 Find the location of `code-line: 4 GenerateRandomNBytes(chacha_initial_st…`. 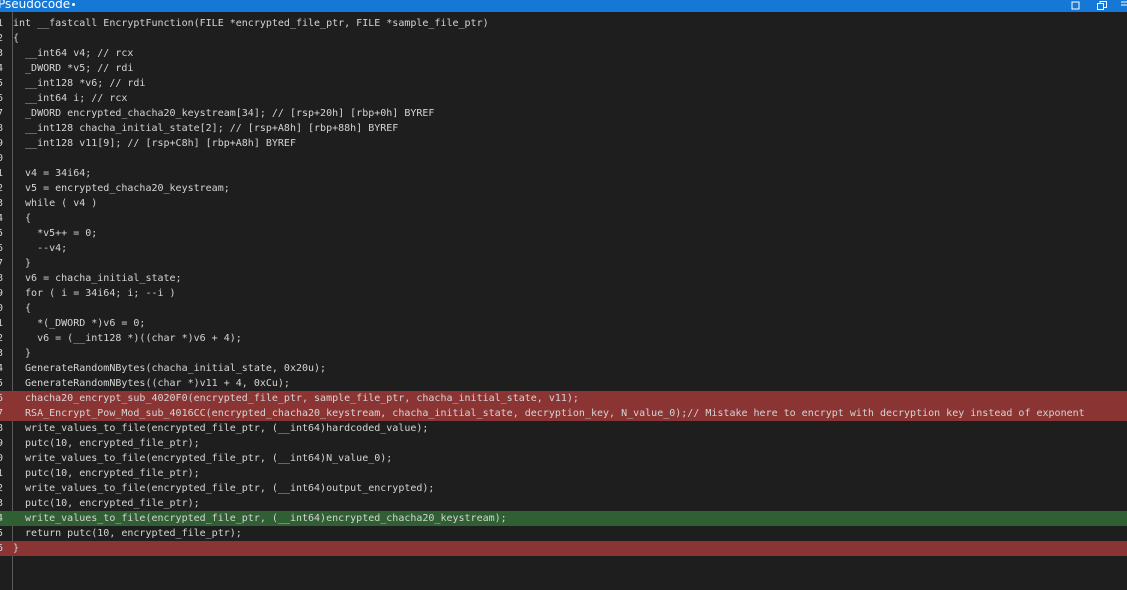

code-line: 4 GenerateRandomNBytes(chacha_initial_st… is located at coordinates (563, 368).